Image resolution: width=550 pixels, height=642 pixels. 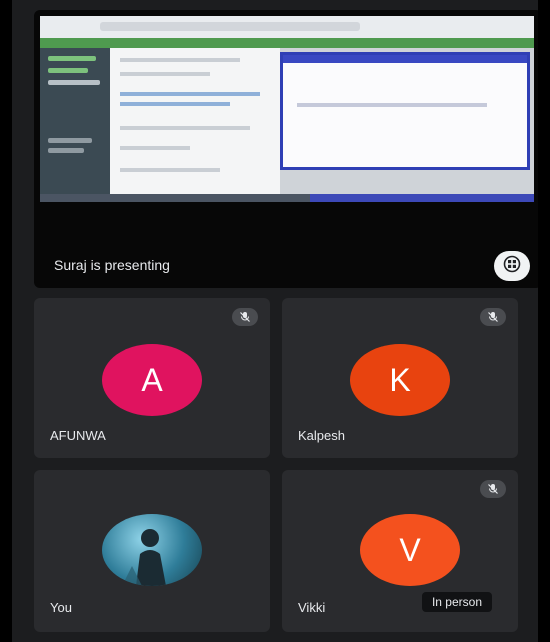 What do you see at coordinates (410, 550) in the screenshot?
I see `avatar: V` at bounding box center [410, 550].